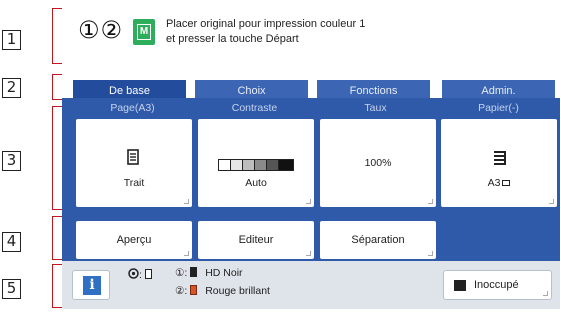 This screenshot has height=315, width=561. Describe the element at coordinates (181, 273) in the screenshot. I see `drum1-marker: ①:` at that location.